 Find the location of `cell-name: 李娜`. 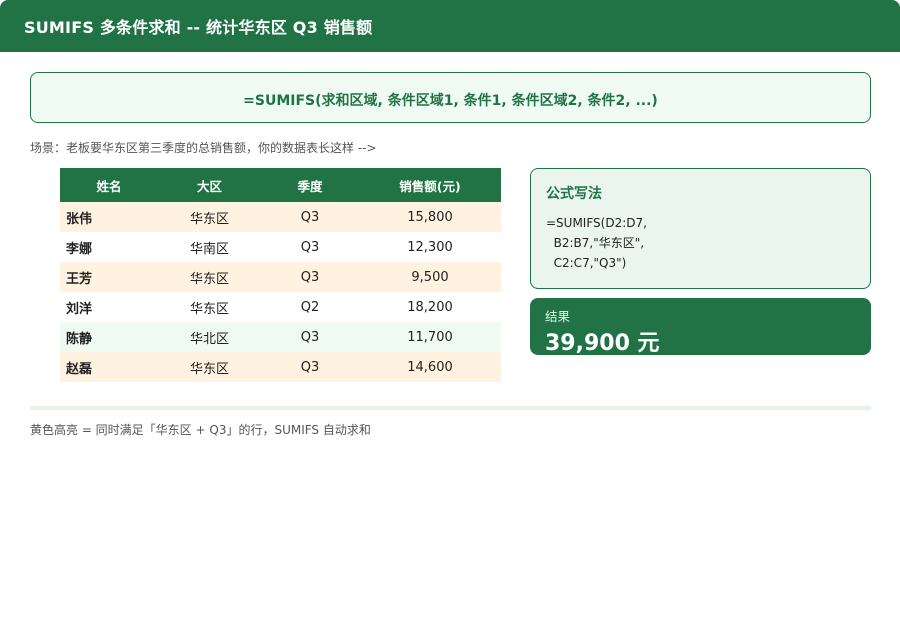

cell-name: 李娜 is located at coordinates (109, 247).